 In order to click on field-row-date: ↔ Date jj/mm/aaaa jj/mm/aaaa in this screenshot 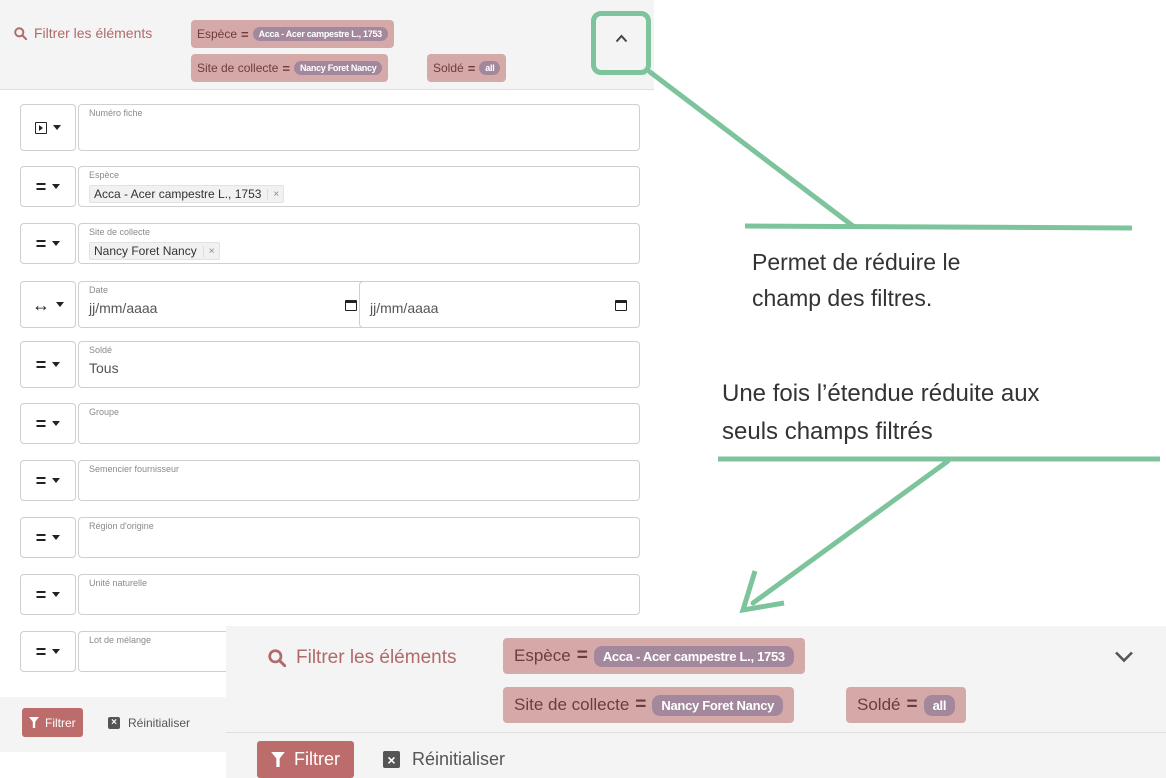, I will do `click(330, 304)`.